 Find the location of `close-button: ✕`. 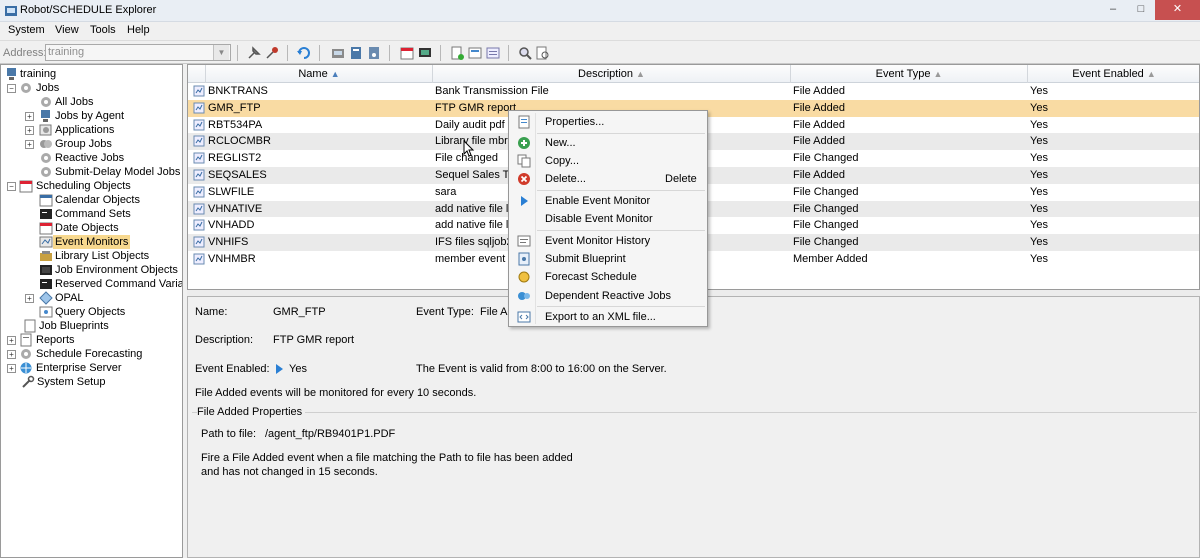

close-button: ✕ is located at coordinates (1177, 10).